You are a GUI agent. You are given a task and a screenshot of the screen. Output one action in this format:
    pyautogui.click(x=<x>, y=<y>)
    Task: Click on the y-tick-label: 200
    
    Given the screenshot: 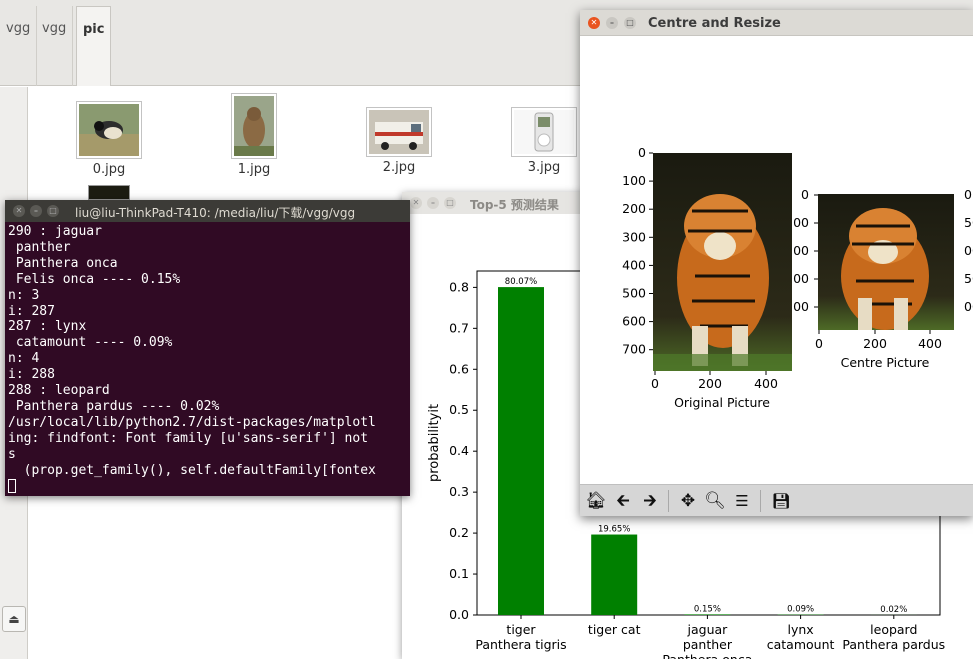 What is the action you would take?
    pyautogui.click(x=634, y=208)
    